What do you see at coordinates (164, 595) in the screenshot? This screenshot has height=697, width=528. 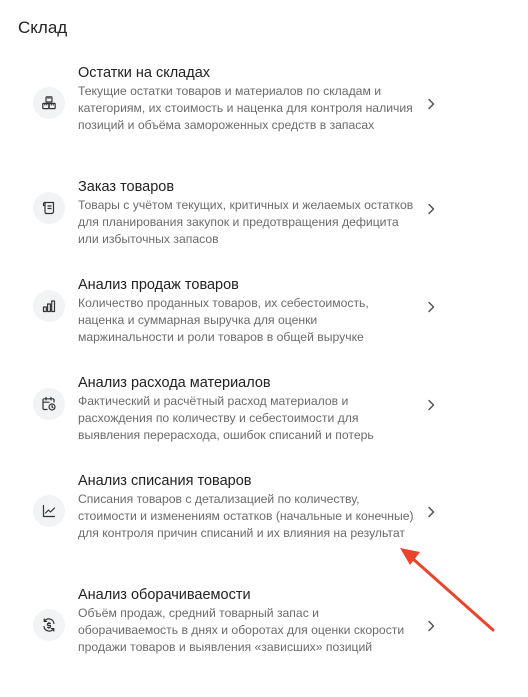 I see `item-title: Анализ оборачиваемости` at bounding box center [164, 595].